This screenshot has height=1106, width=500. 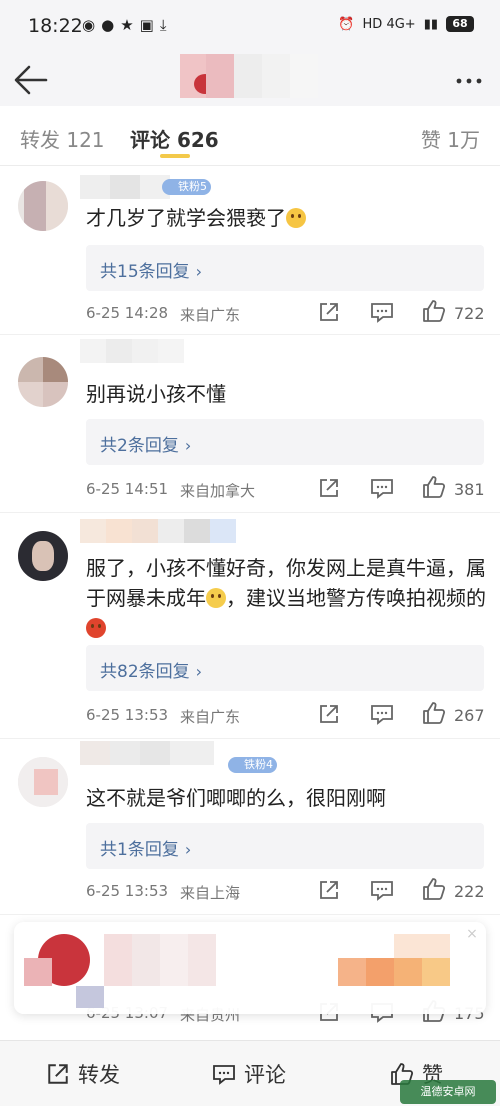 I want to click on battery-icon: 68, so click(x=460, y=24).